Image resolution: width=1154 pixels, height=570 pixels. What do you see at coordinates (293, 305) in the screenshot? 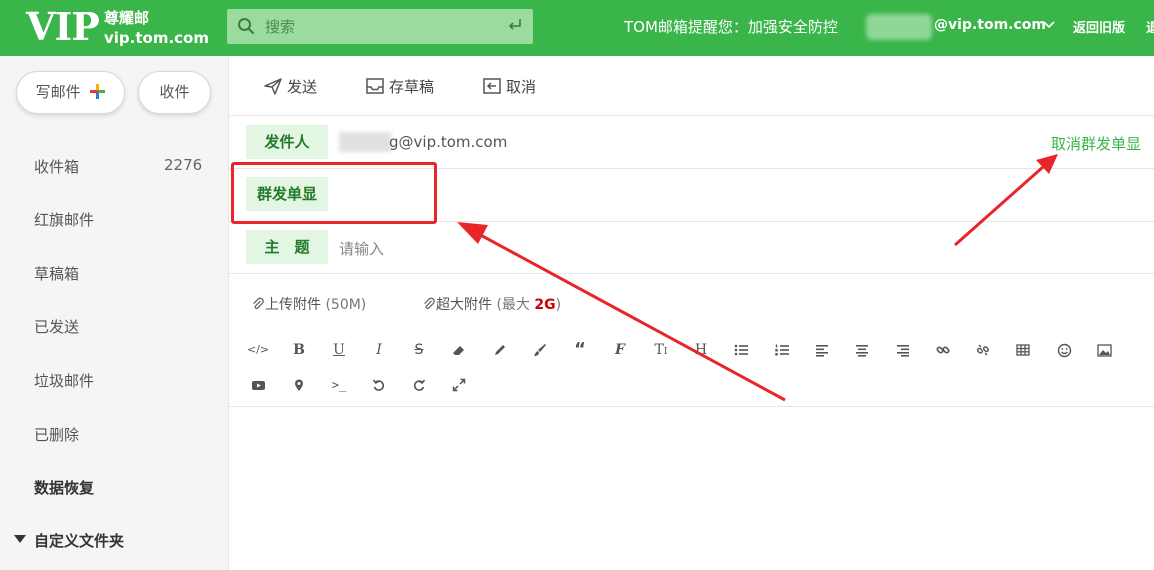
I see `upload-label: 上传附件` at bounding box center [293, 305].